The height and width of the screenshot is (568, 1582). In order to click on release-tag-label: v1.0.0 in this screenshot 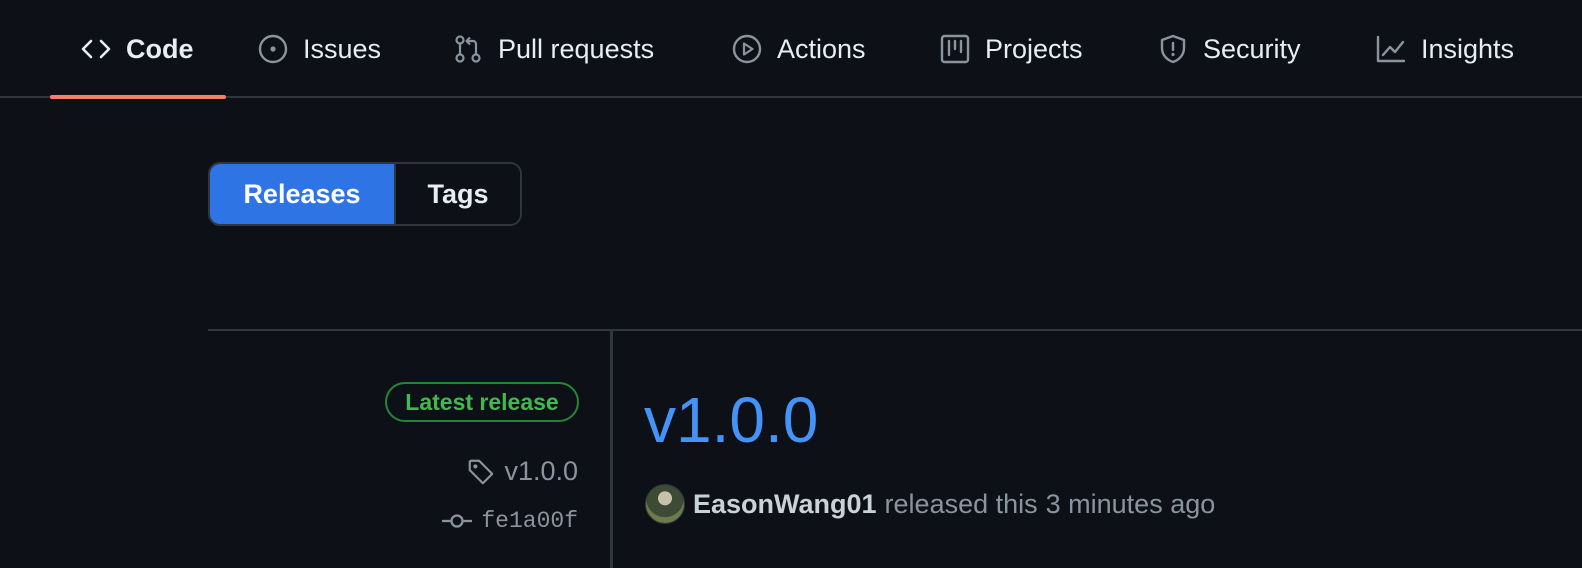, I will do `click(541, 471)`.